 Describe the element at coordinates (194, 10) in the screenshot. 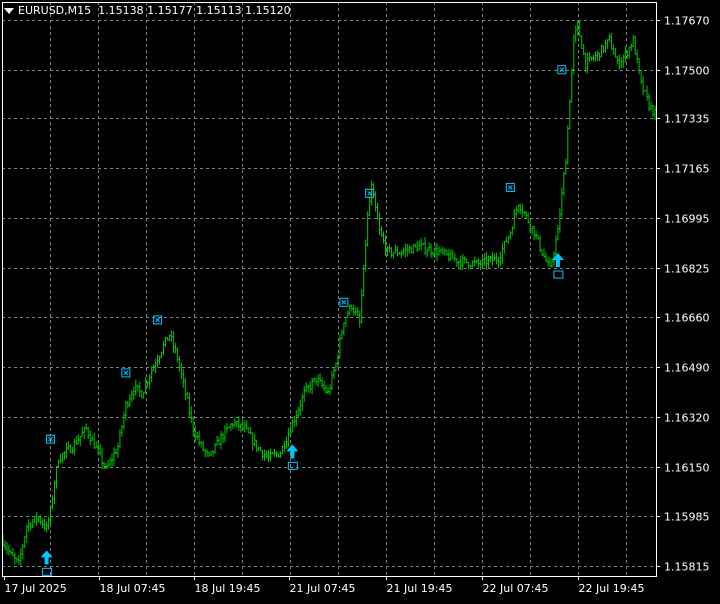

I see `ohlc-readout: 1.15138 1.15177 1.15113 1.15120` at that location.